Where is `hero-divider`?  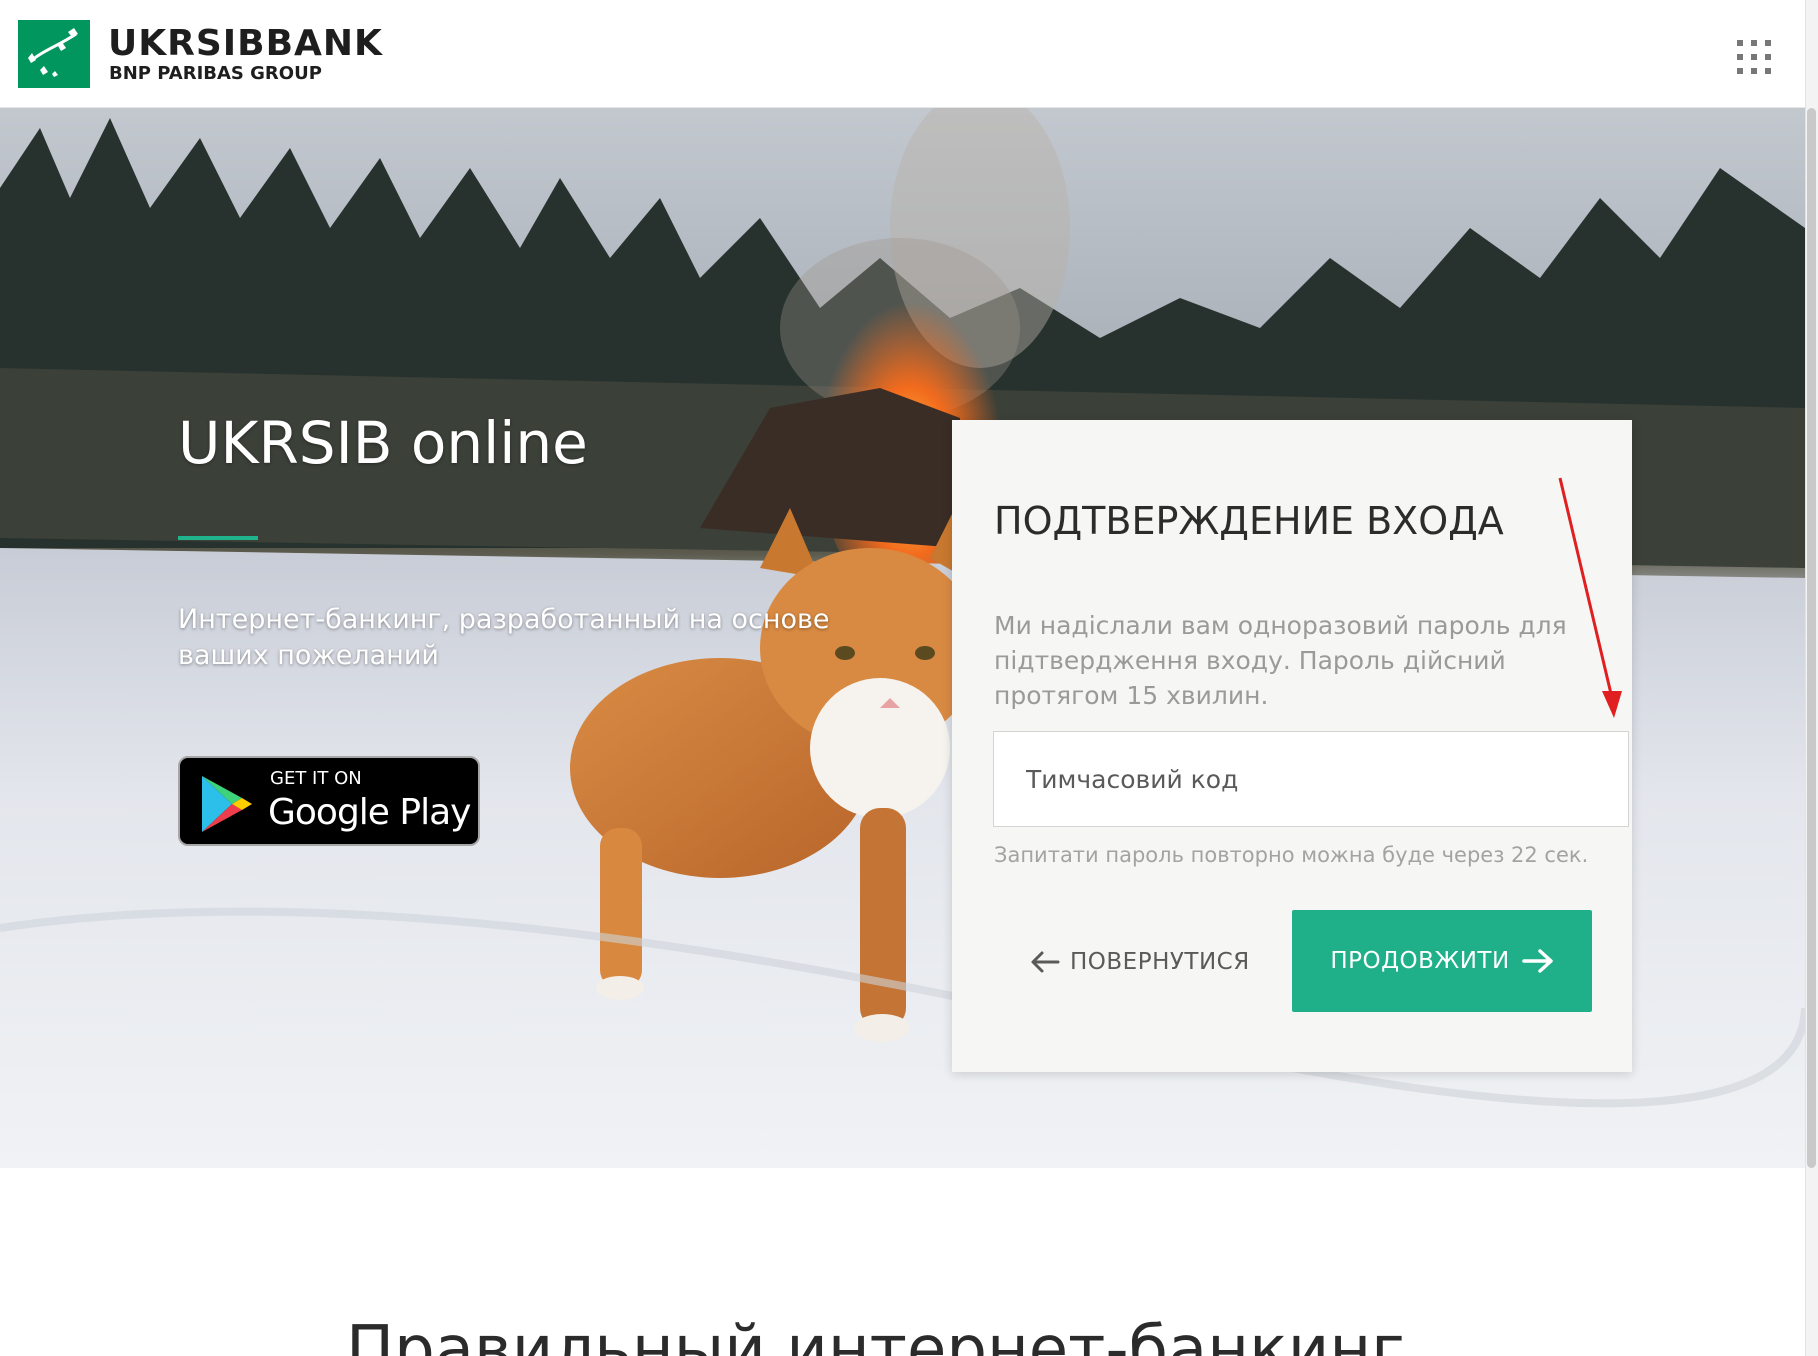 hero-divider is located at coordinates (218, 538).